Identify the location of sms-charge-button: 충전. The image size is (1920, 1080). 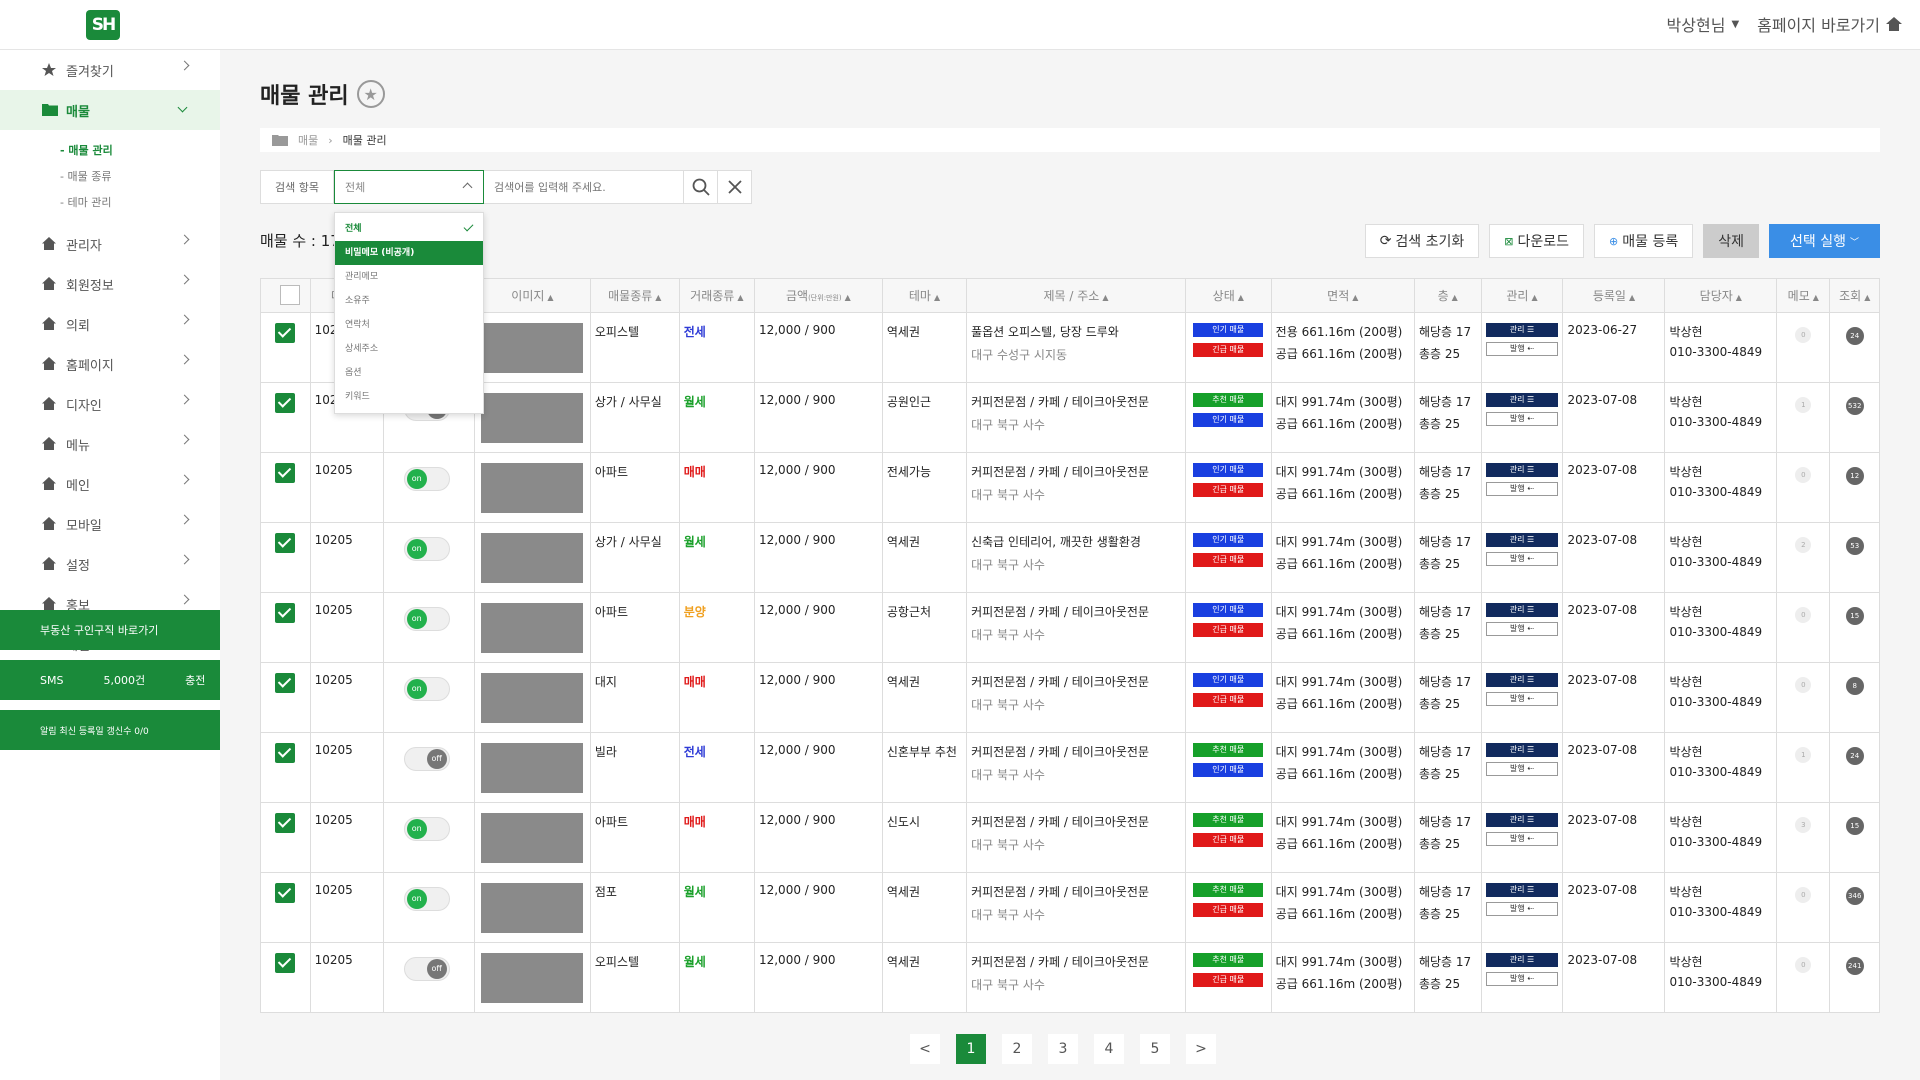
(195, 680).